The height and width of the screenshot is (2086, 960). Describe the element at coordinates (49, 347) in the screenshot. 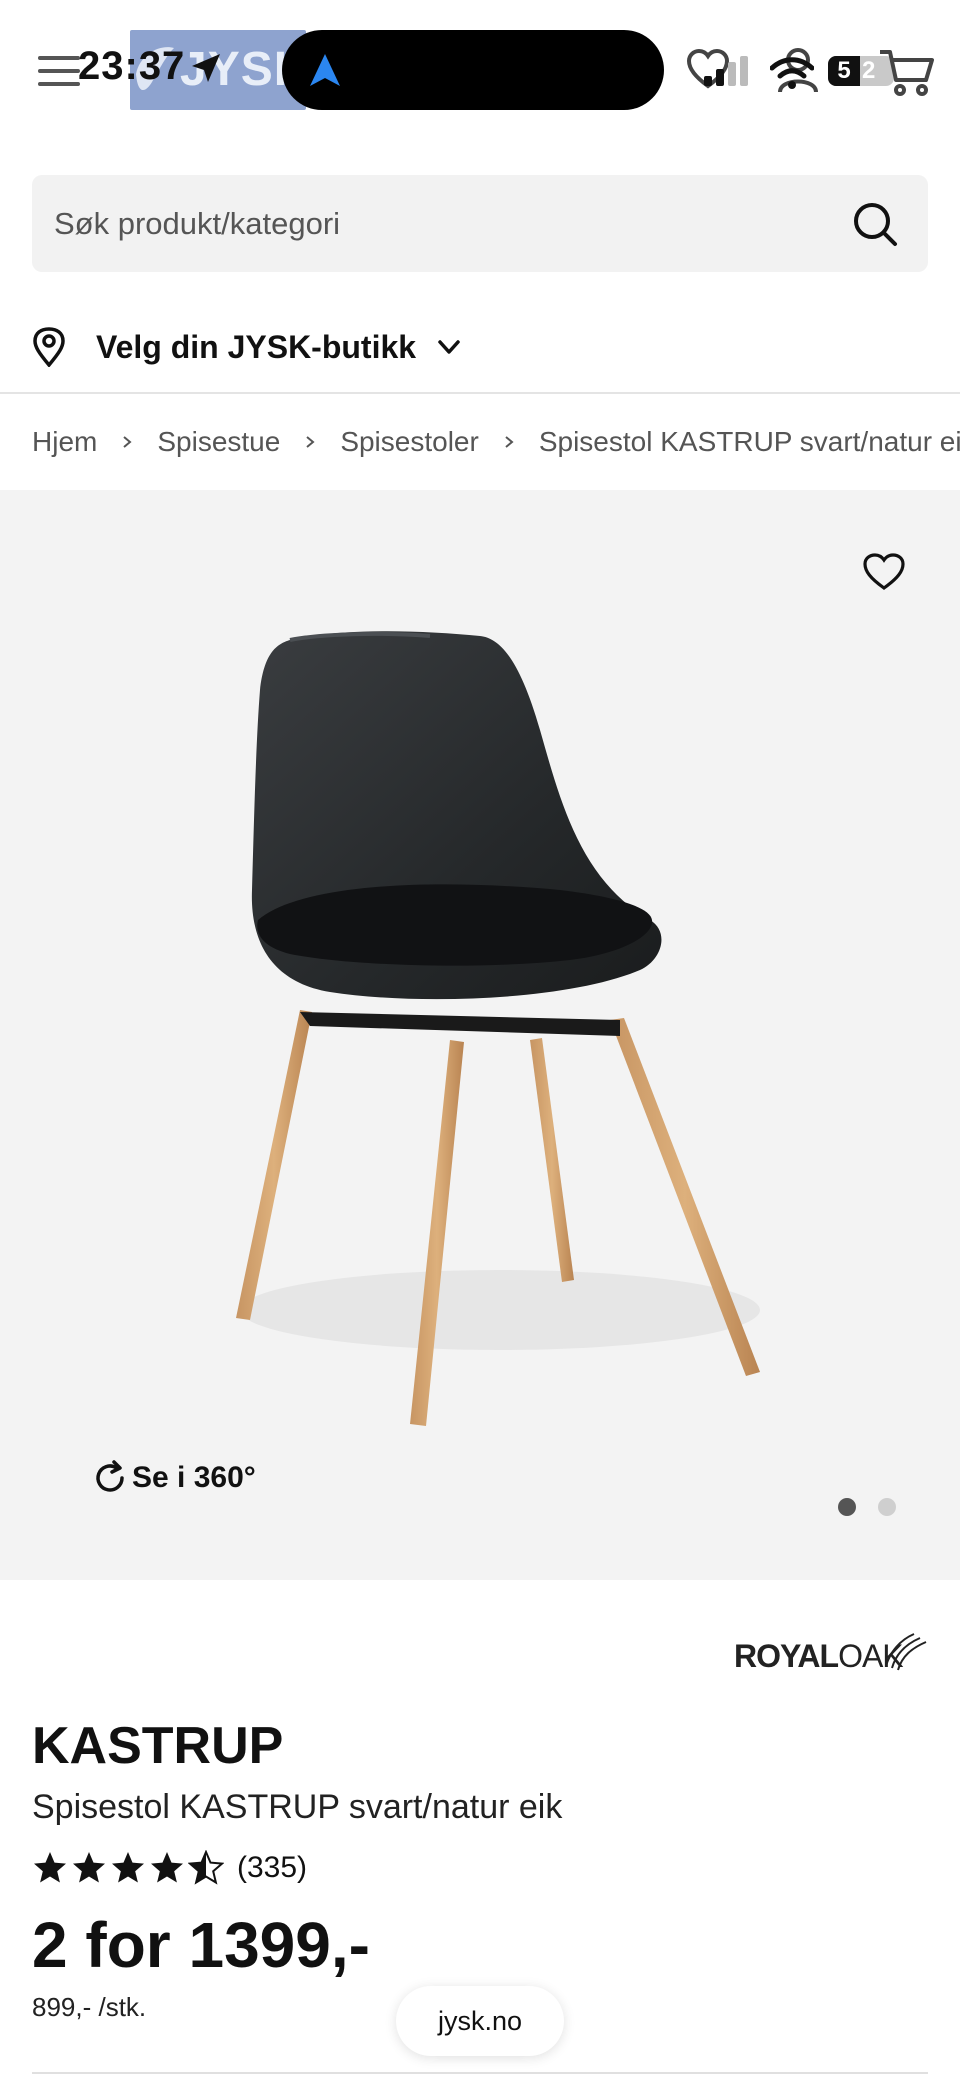

I see `location-pin-icon` at that location.